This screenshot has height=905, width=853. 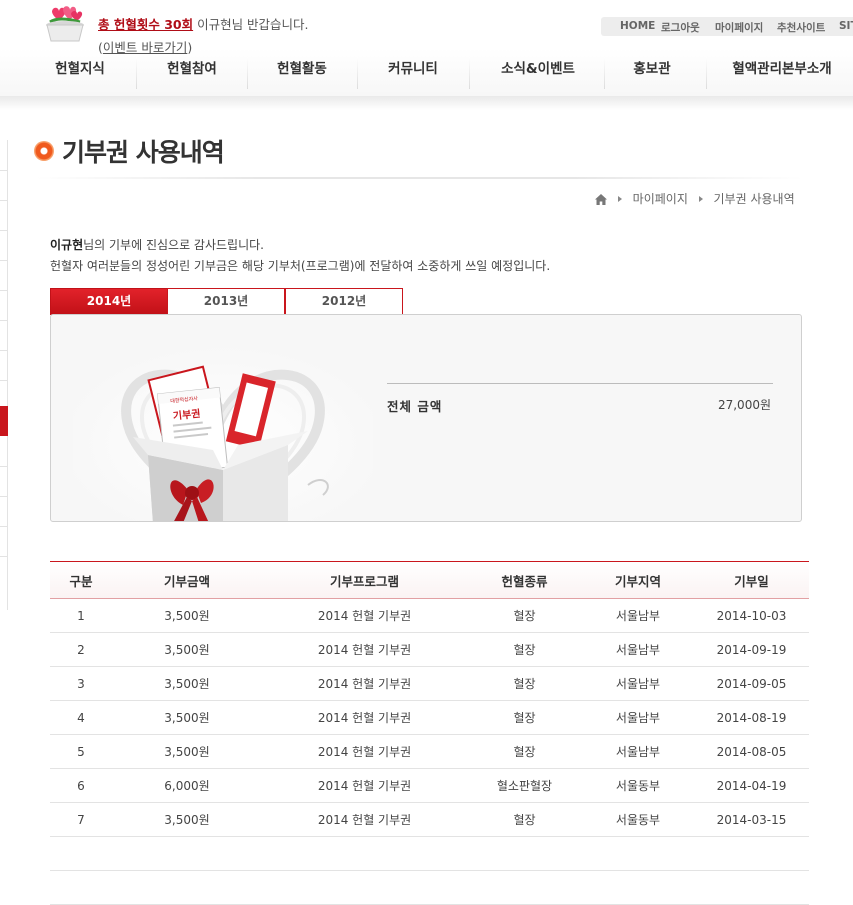 What do you see at coordinates (413, 75) in the screenshot?
I see `nav-community: 커뮤니티` at bounding box center [413, 75].